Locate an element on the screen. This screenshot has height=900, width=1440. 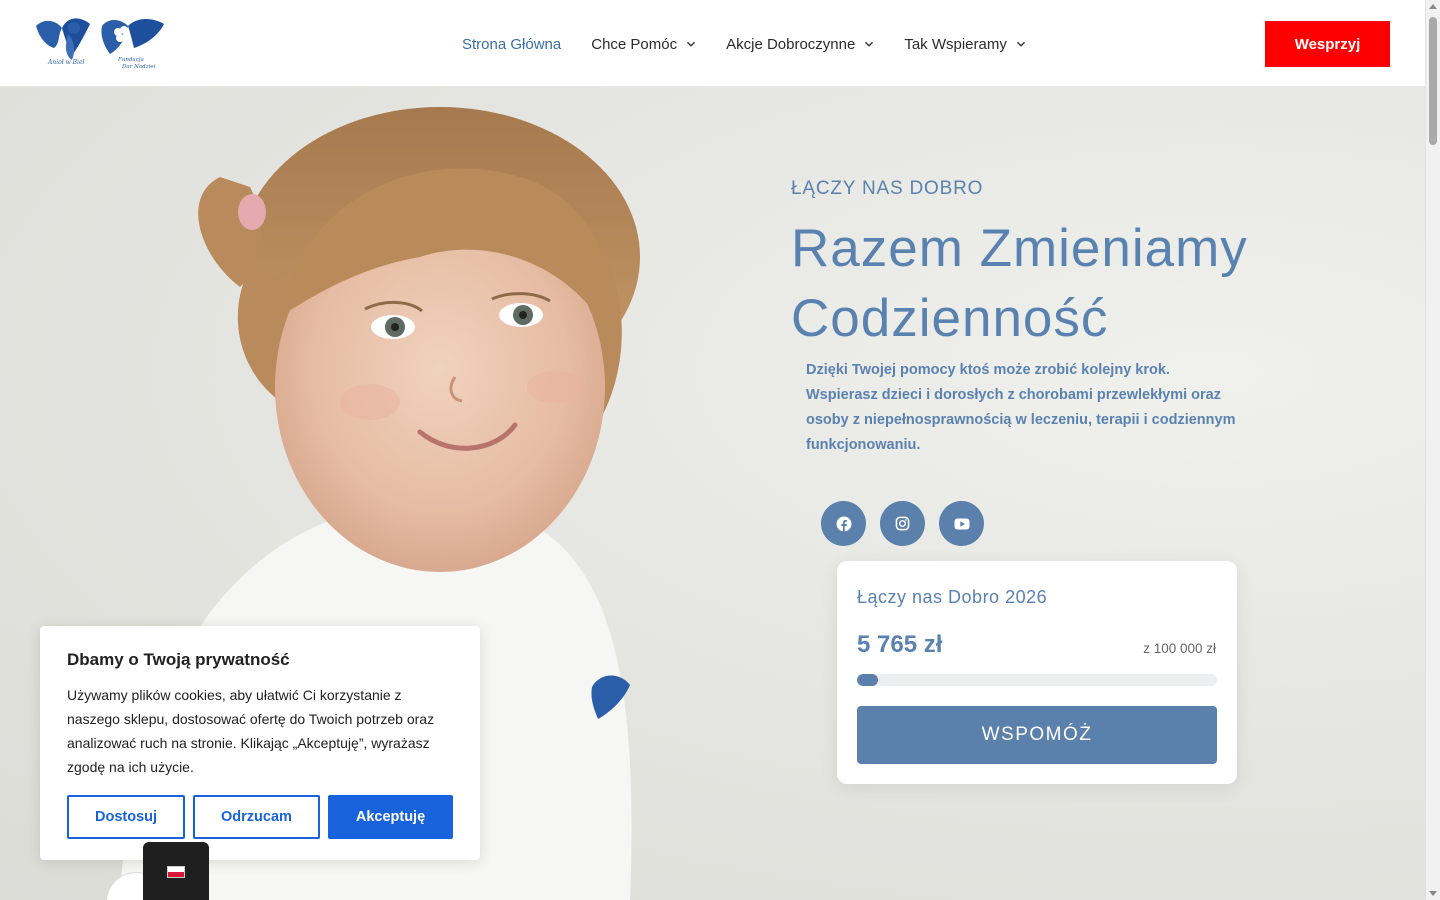
youtube-link is located at coordinates (961, 523).